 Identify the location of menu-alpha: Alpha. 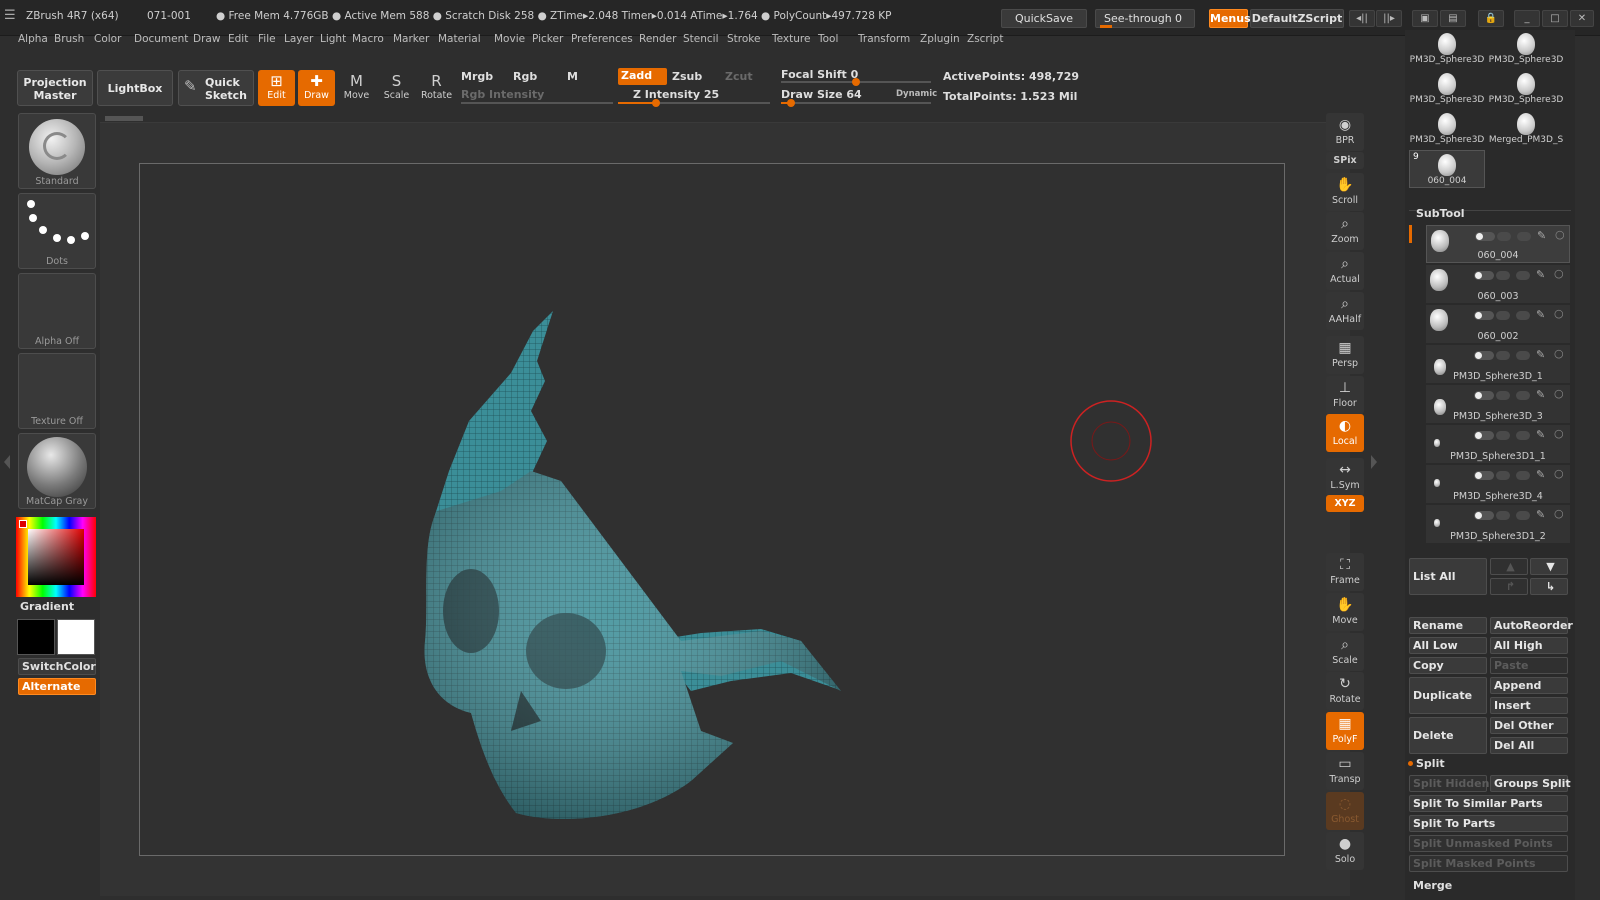
(33, 39).